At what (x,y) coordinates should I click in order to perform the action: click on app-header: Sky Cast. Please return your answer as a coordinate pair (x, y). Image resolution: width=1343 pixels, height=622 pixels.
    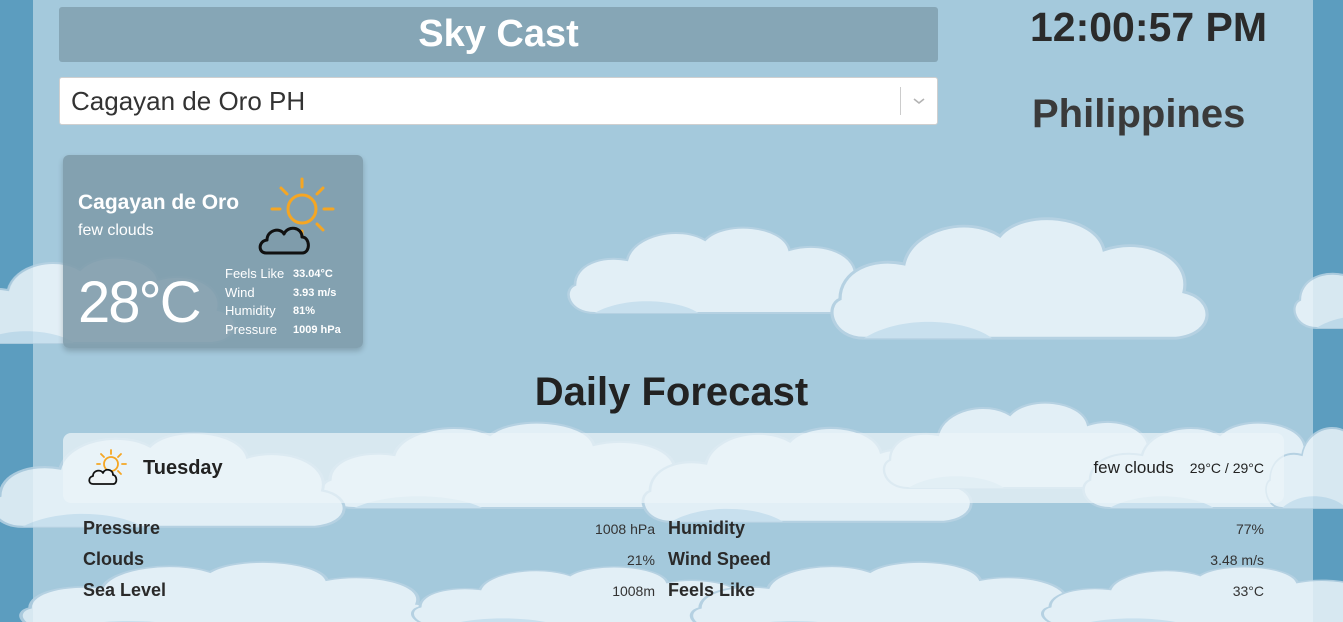
    Looking at the image, I should click on (498, 34).